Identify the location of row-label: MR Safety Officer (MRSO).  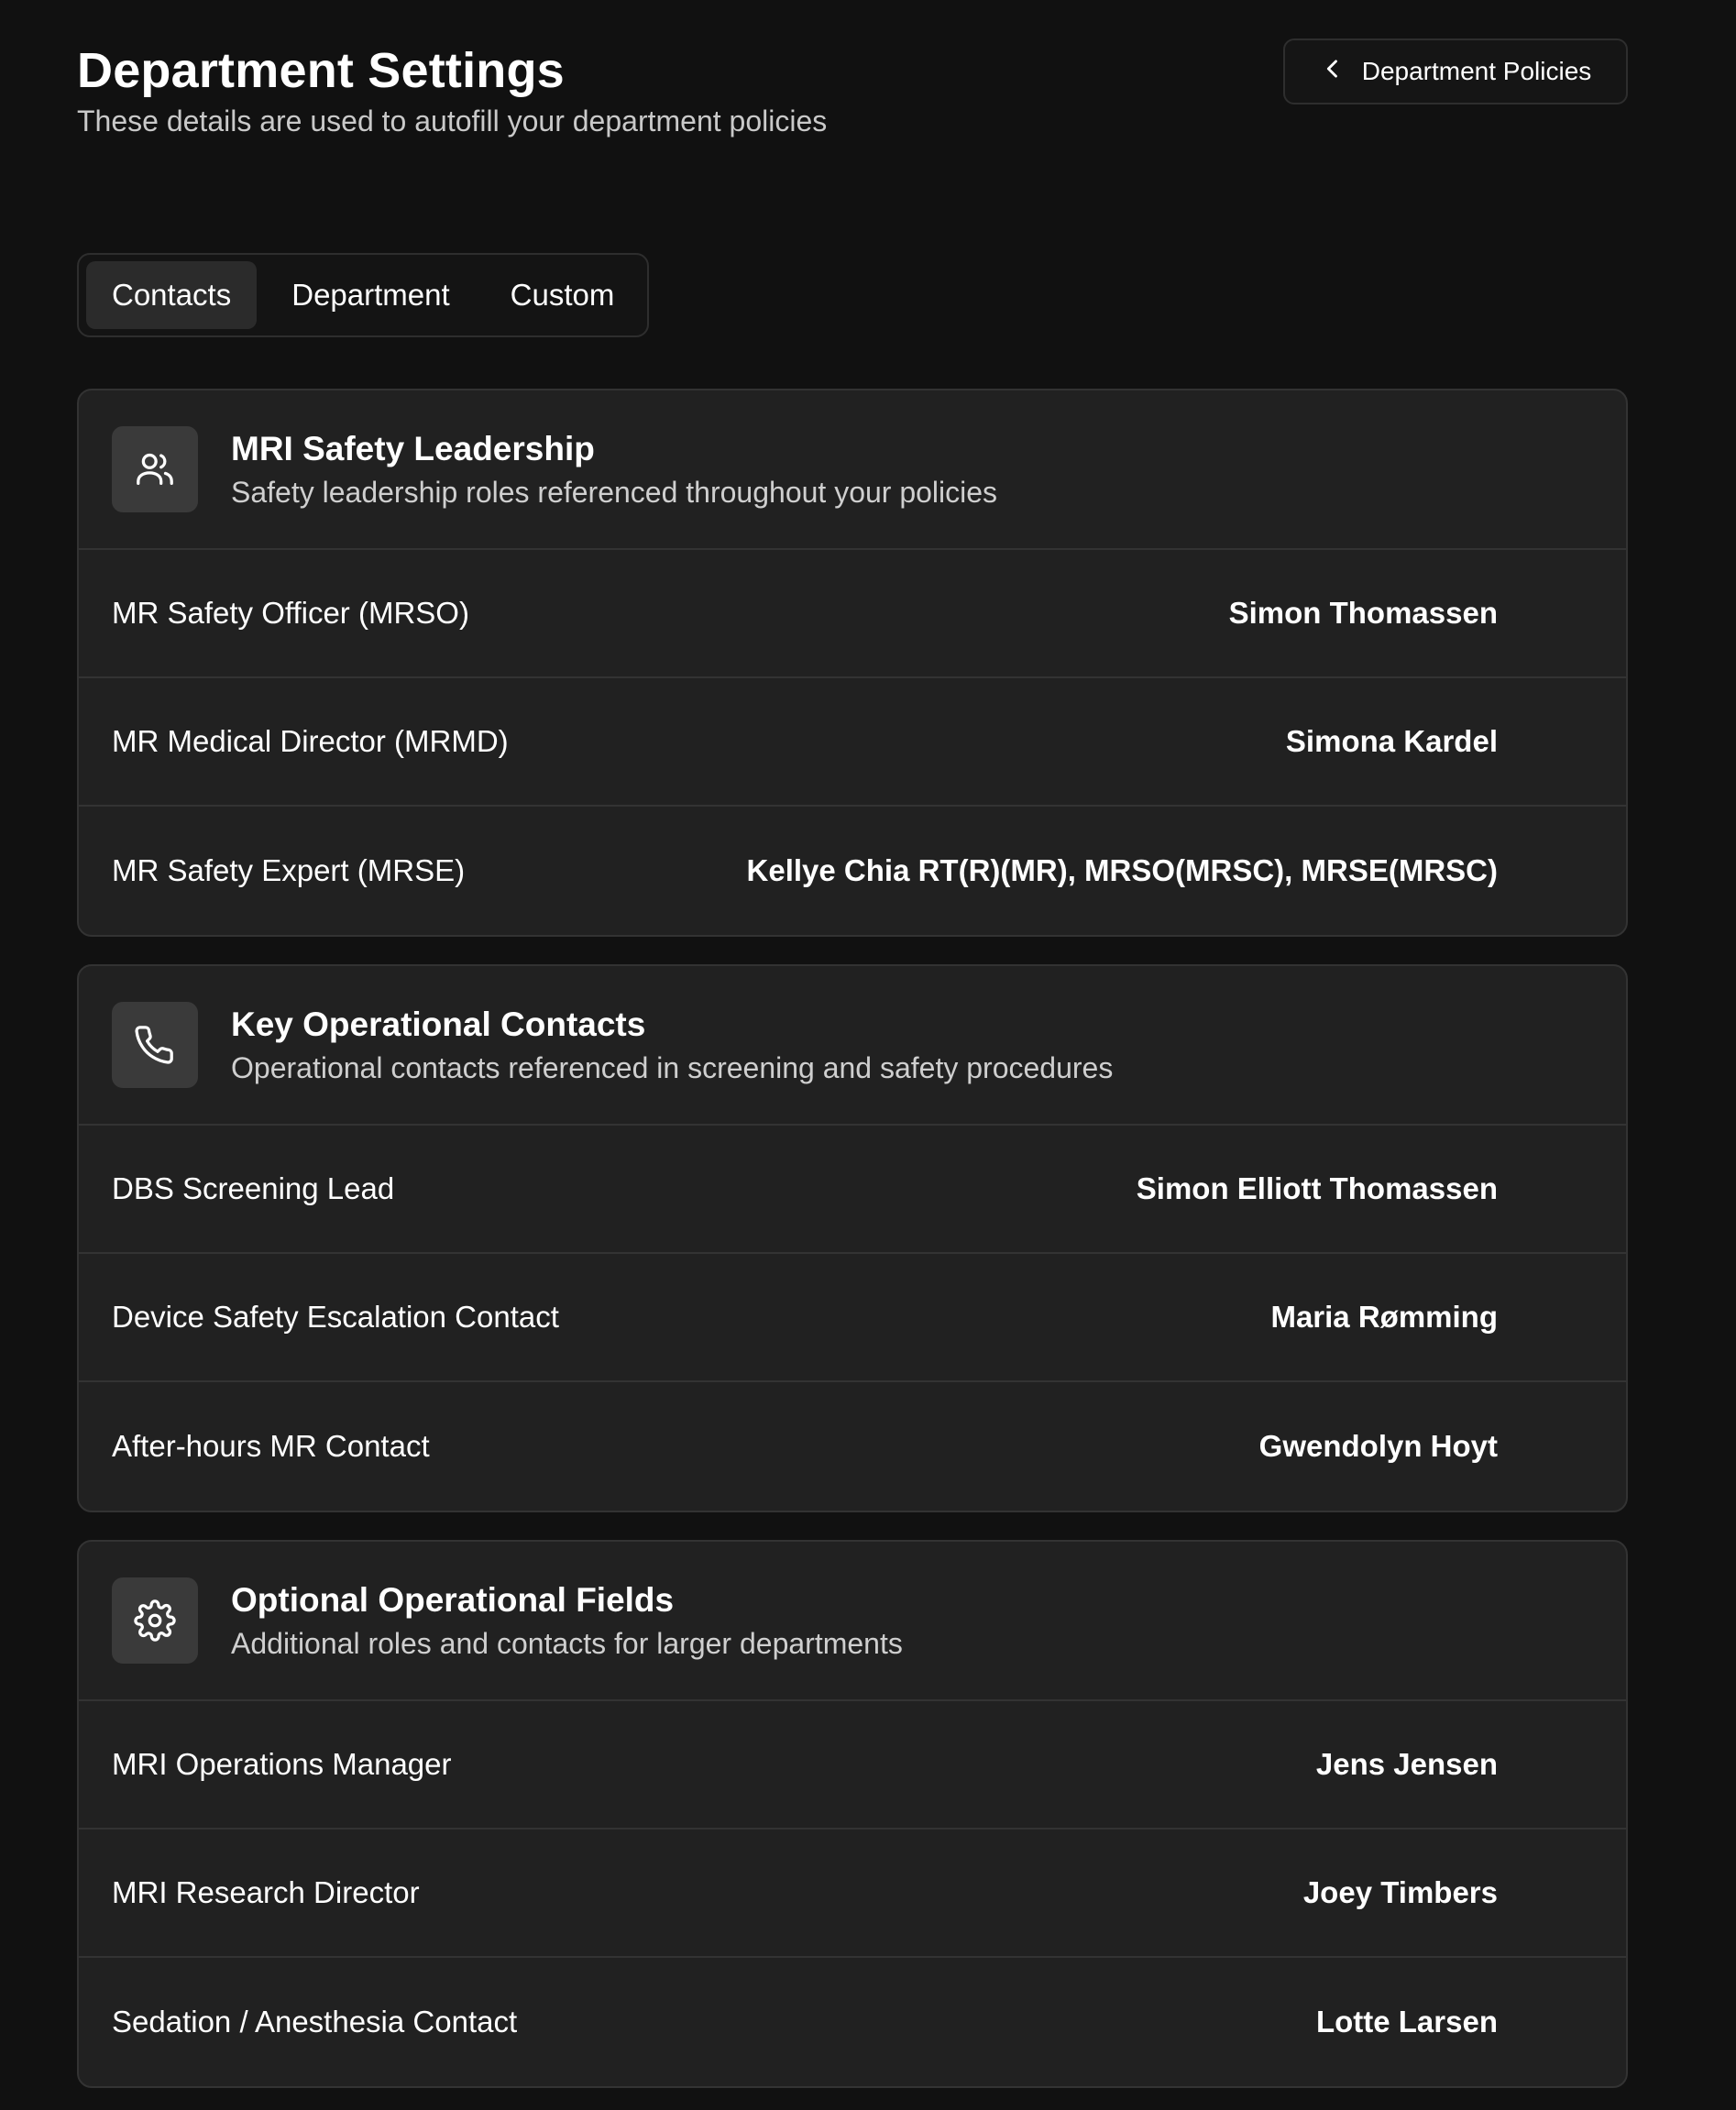
(290, 613).